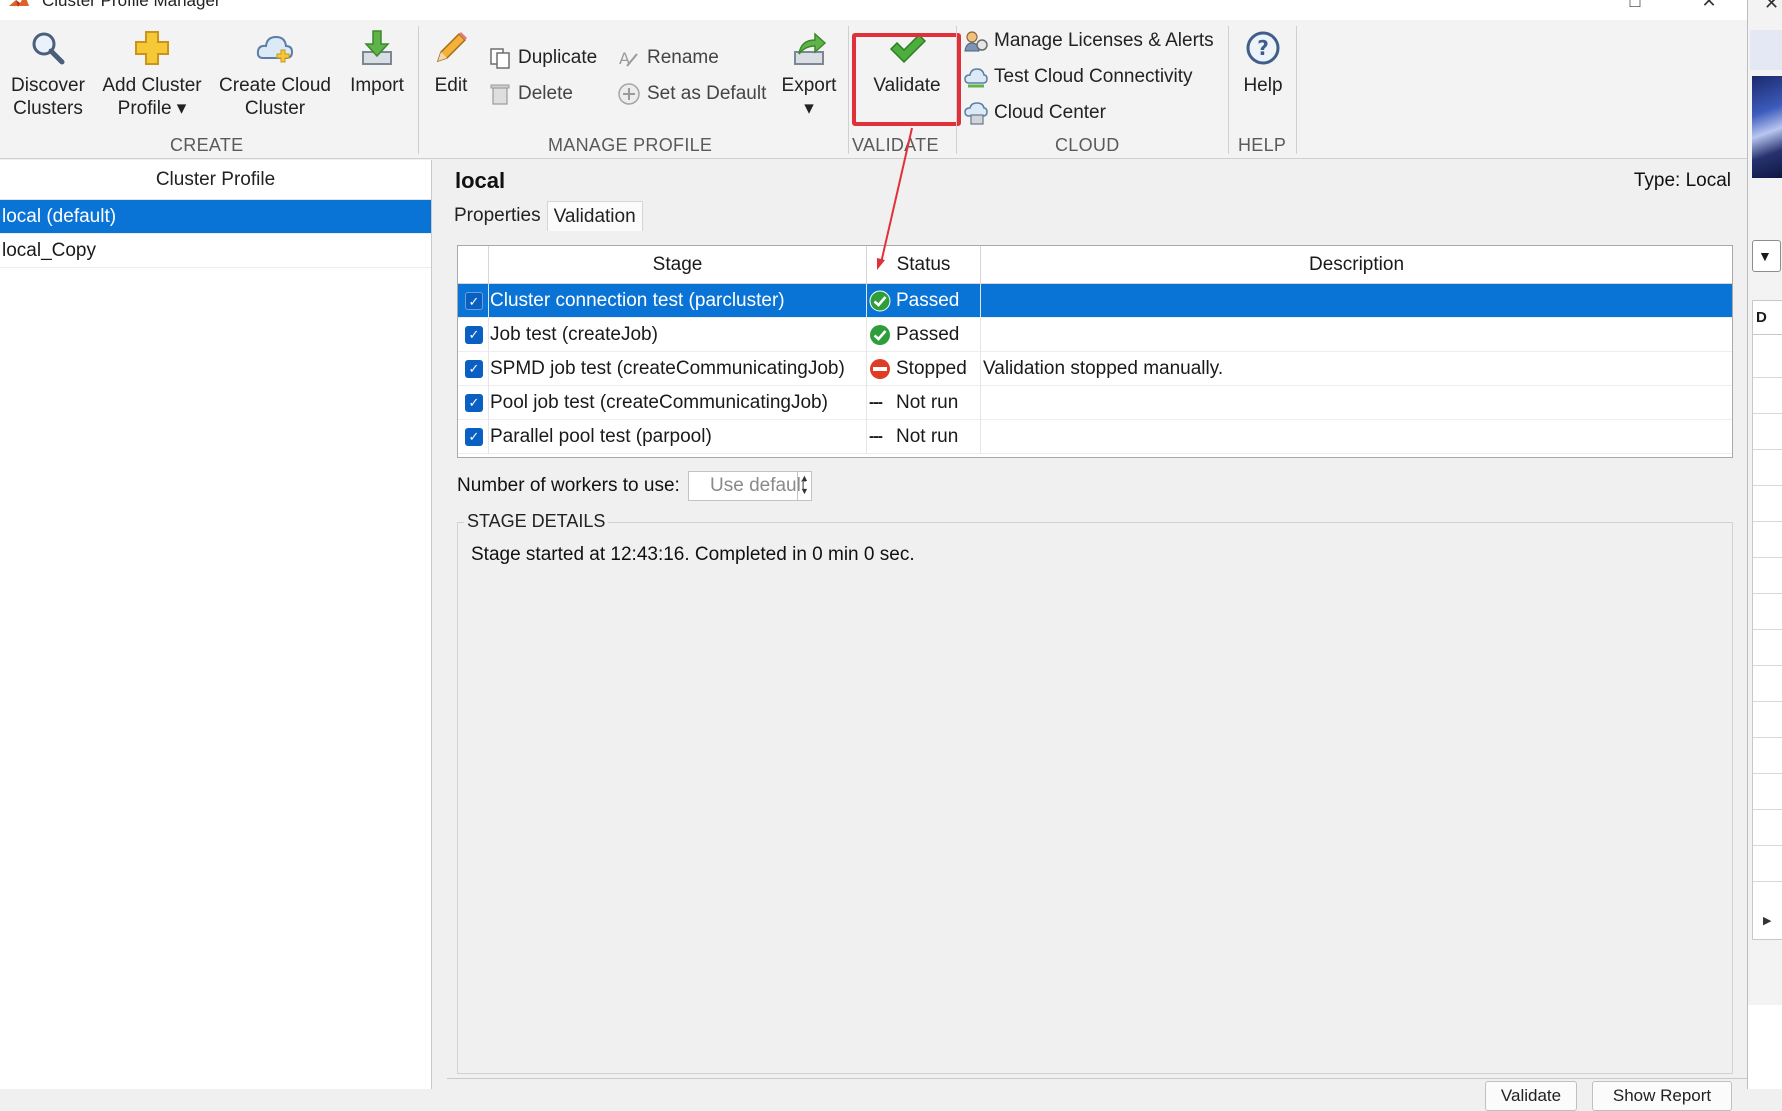  I want to click on scroll-right-icon: ▶, so click(1767, 920).